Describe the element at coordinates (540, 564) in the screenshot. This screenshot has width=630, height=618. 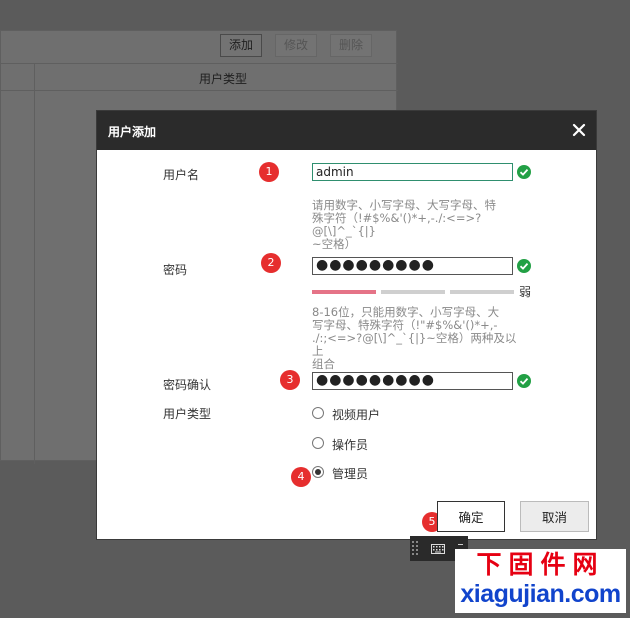
I see `watermark-cn: 下固件网` at that location.